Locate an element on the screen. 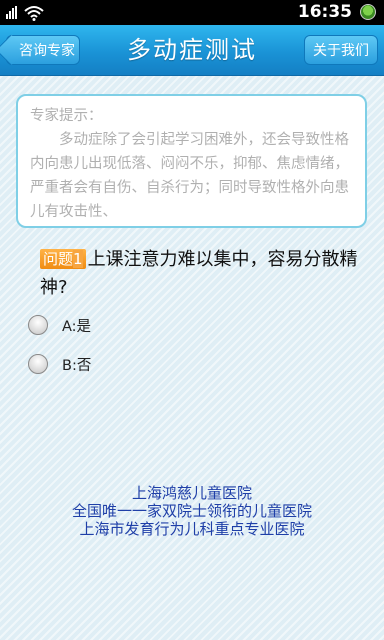 The height and width of the screenshot is (640, 384). question-text: 上课注意力难以集中，容易分散精神? is located at coordinates (199, 273).